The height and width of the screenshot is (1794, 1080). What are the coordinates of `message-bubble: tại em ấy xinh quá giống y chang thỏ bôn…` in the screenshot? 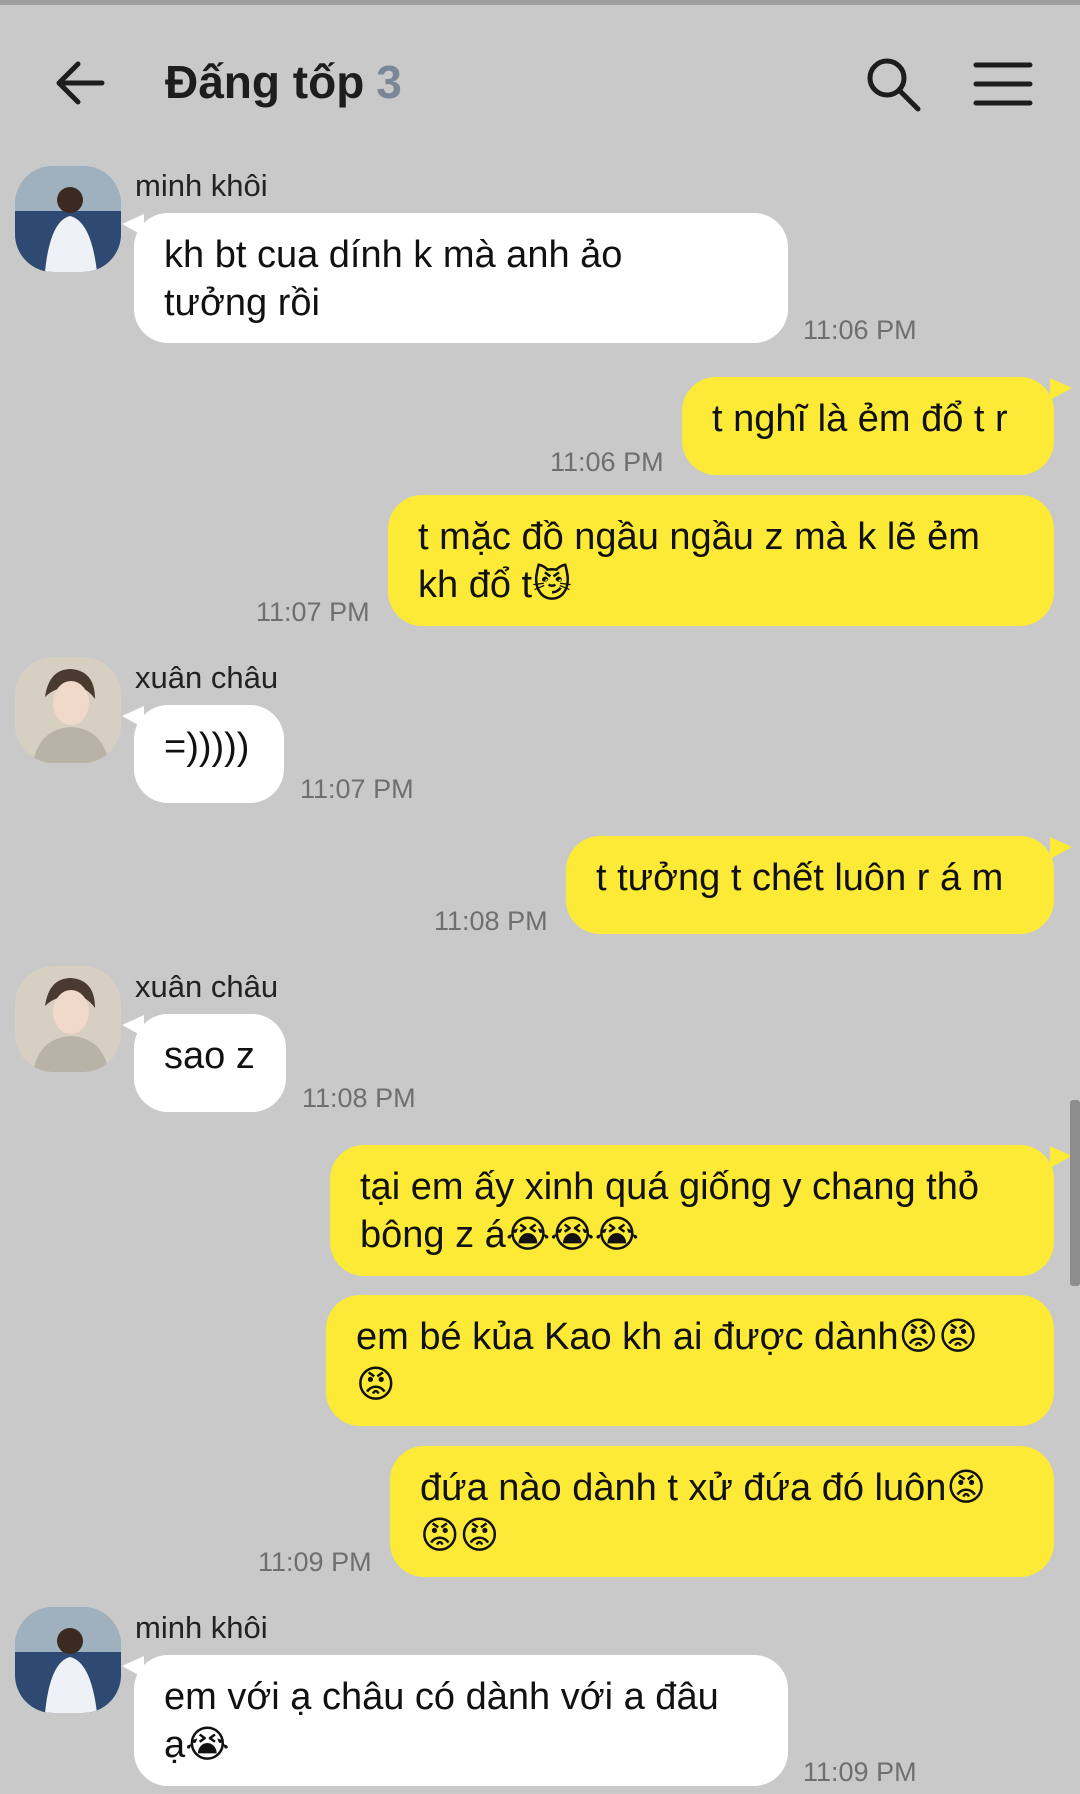 It's located at (692, 1210).